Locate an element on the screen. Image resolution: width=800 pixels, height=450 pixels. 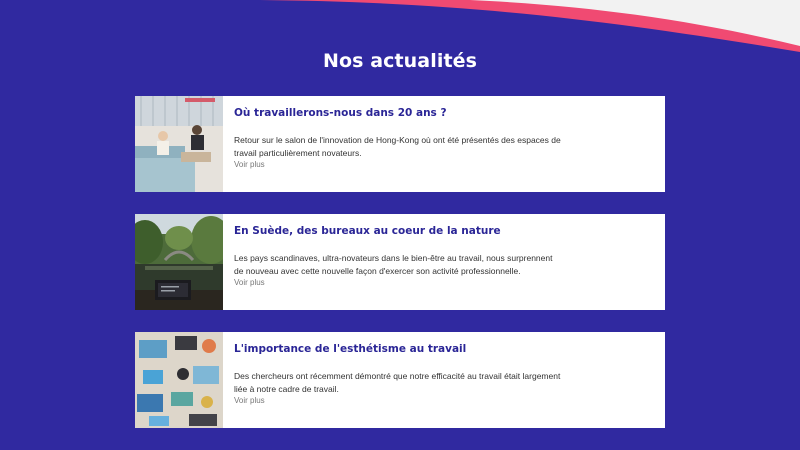
article-title: L'importance de l'esthétisme au travail is located at coordinates (444, 349).